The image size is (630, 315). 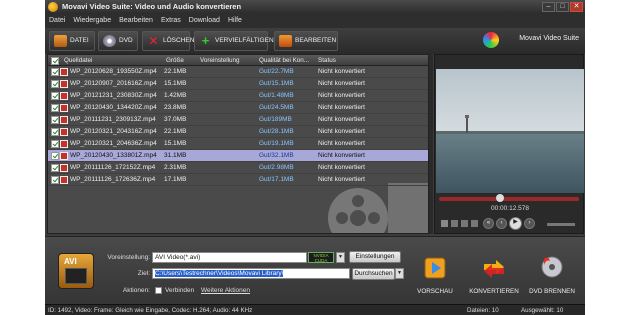 I want to click on output-quality: Gut/17.1MB, so click(x=276, y=179).